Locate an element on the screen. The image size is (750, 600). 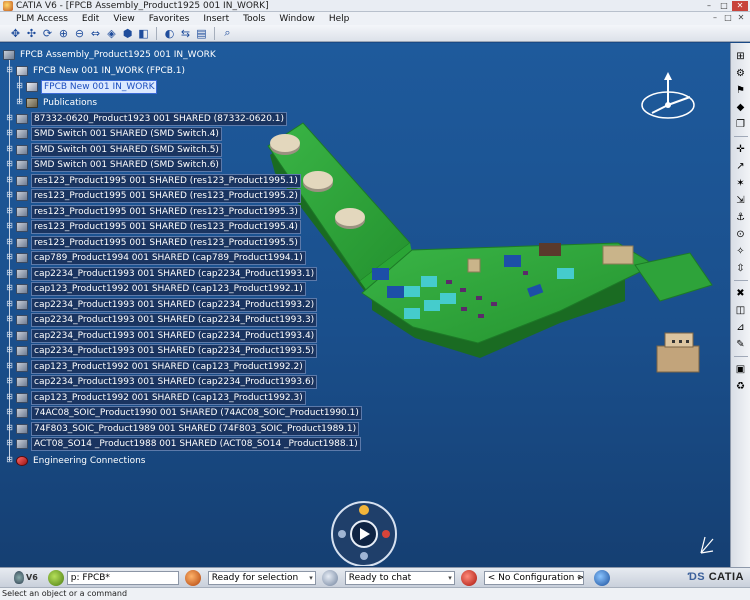
rotate-icon: ⟳ is located at coordinates (47, 33).